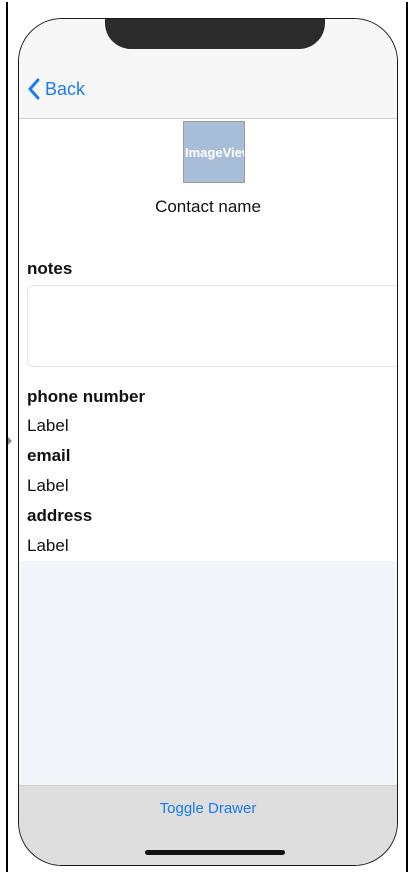 The height and width of the screenshot is (874, 414). What do you see at coordinates (34, 89) in the screenshot?
I see `chevron-left-icon` at bounding box center [34, 89].